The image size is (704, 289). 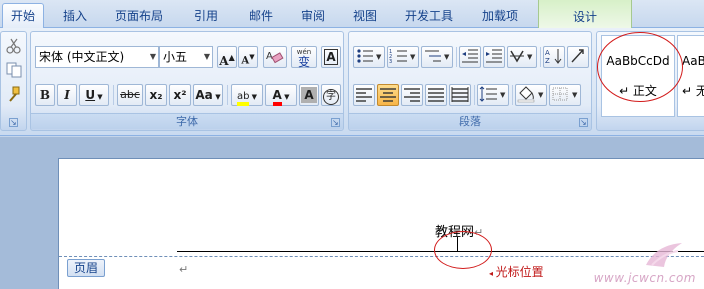 What do you see at coordinates (640, 67) in the screenshot?
I see `highlight-ellipse` at bounding box center [640, 67].